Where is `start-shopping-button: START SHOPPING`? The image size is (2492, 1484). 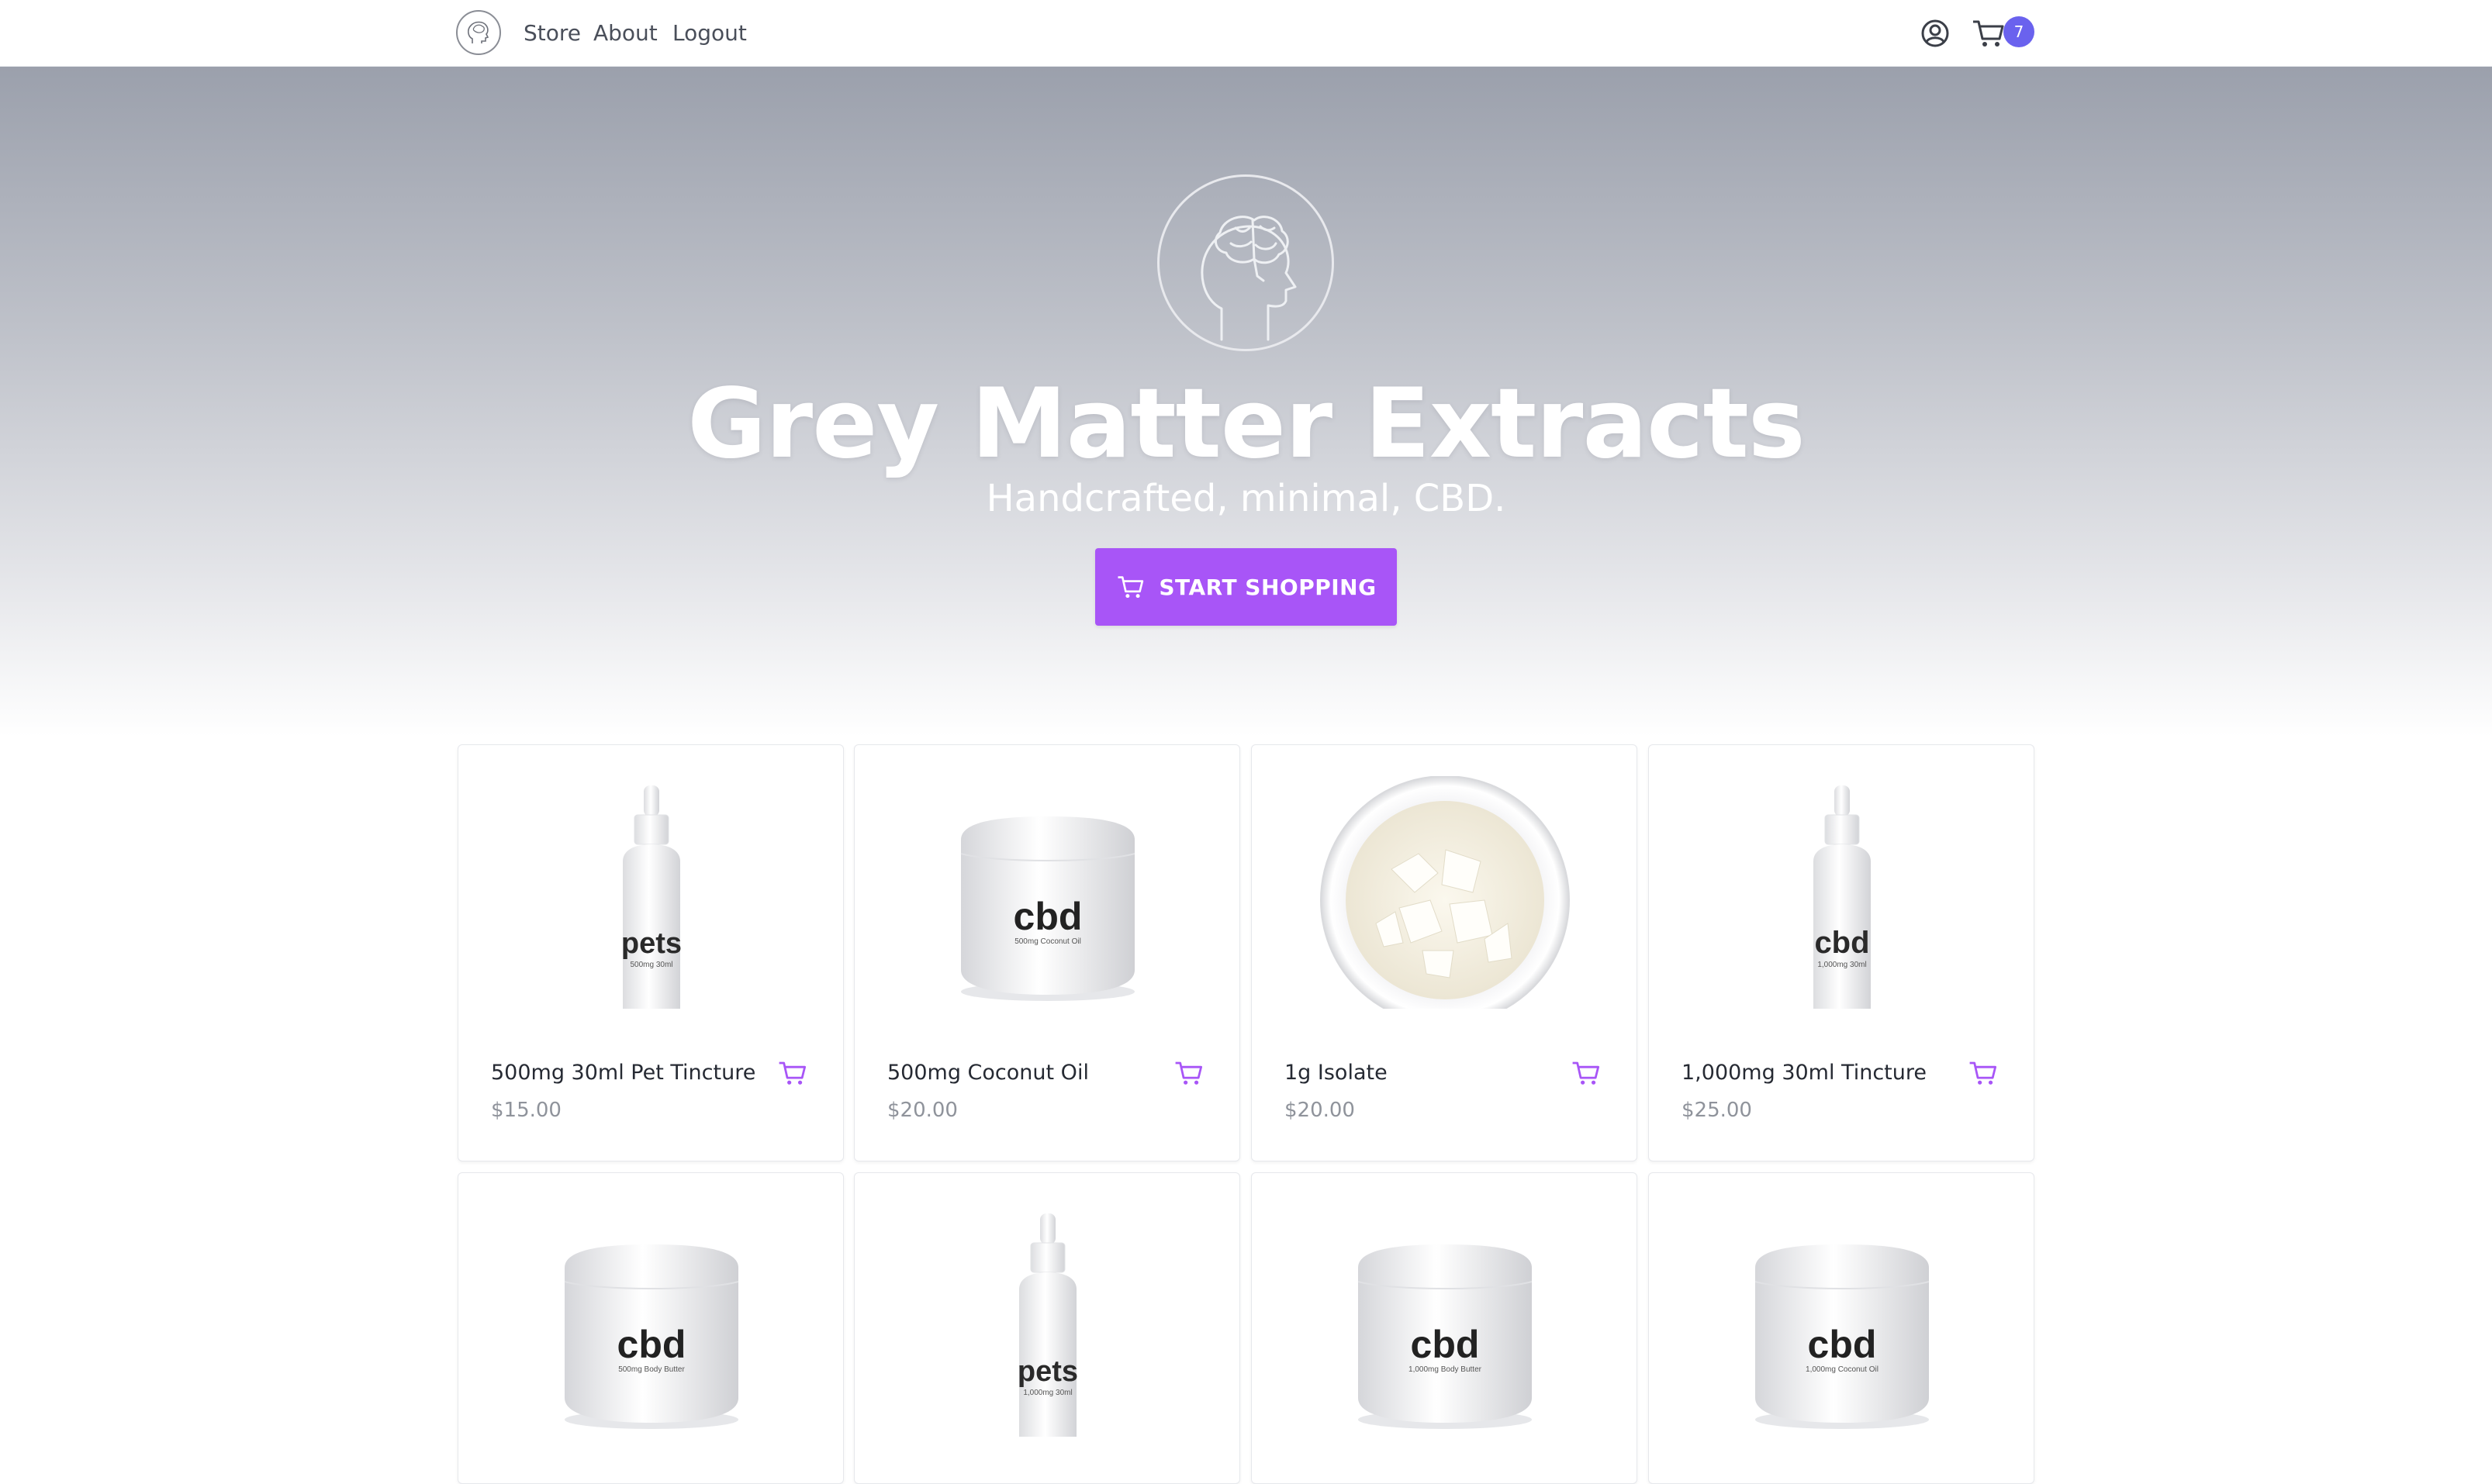
start-shopping-button: START SHOPPING is located at coordinates (1246, 587).